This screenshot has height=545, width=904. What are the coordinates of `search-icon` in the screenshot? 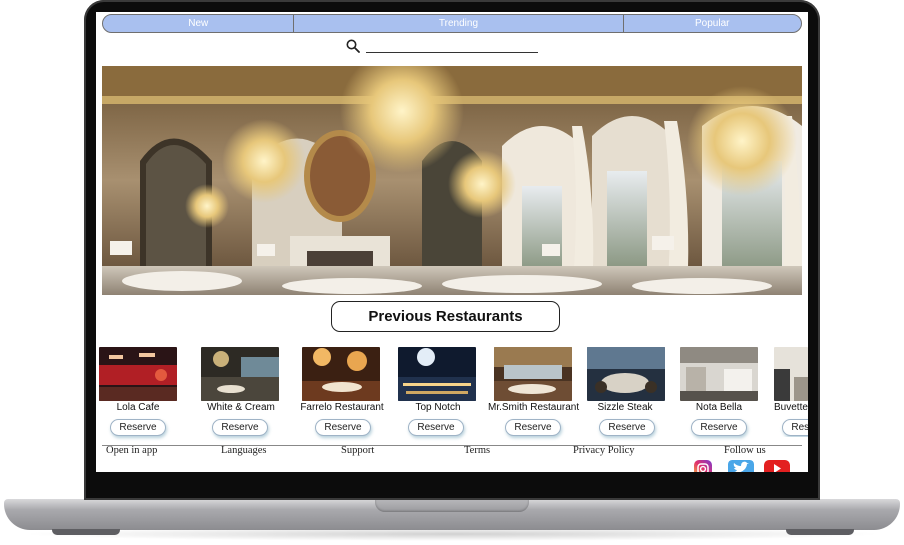 It's located at (353, 46).